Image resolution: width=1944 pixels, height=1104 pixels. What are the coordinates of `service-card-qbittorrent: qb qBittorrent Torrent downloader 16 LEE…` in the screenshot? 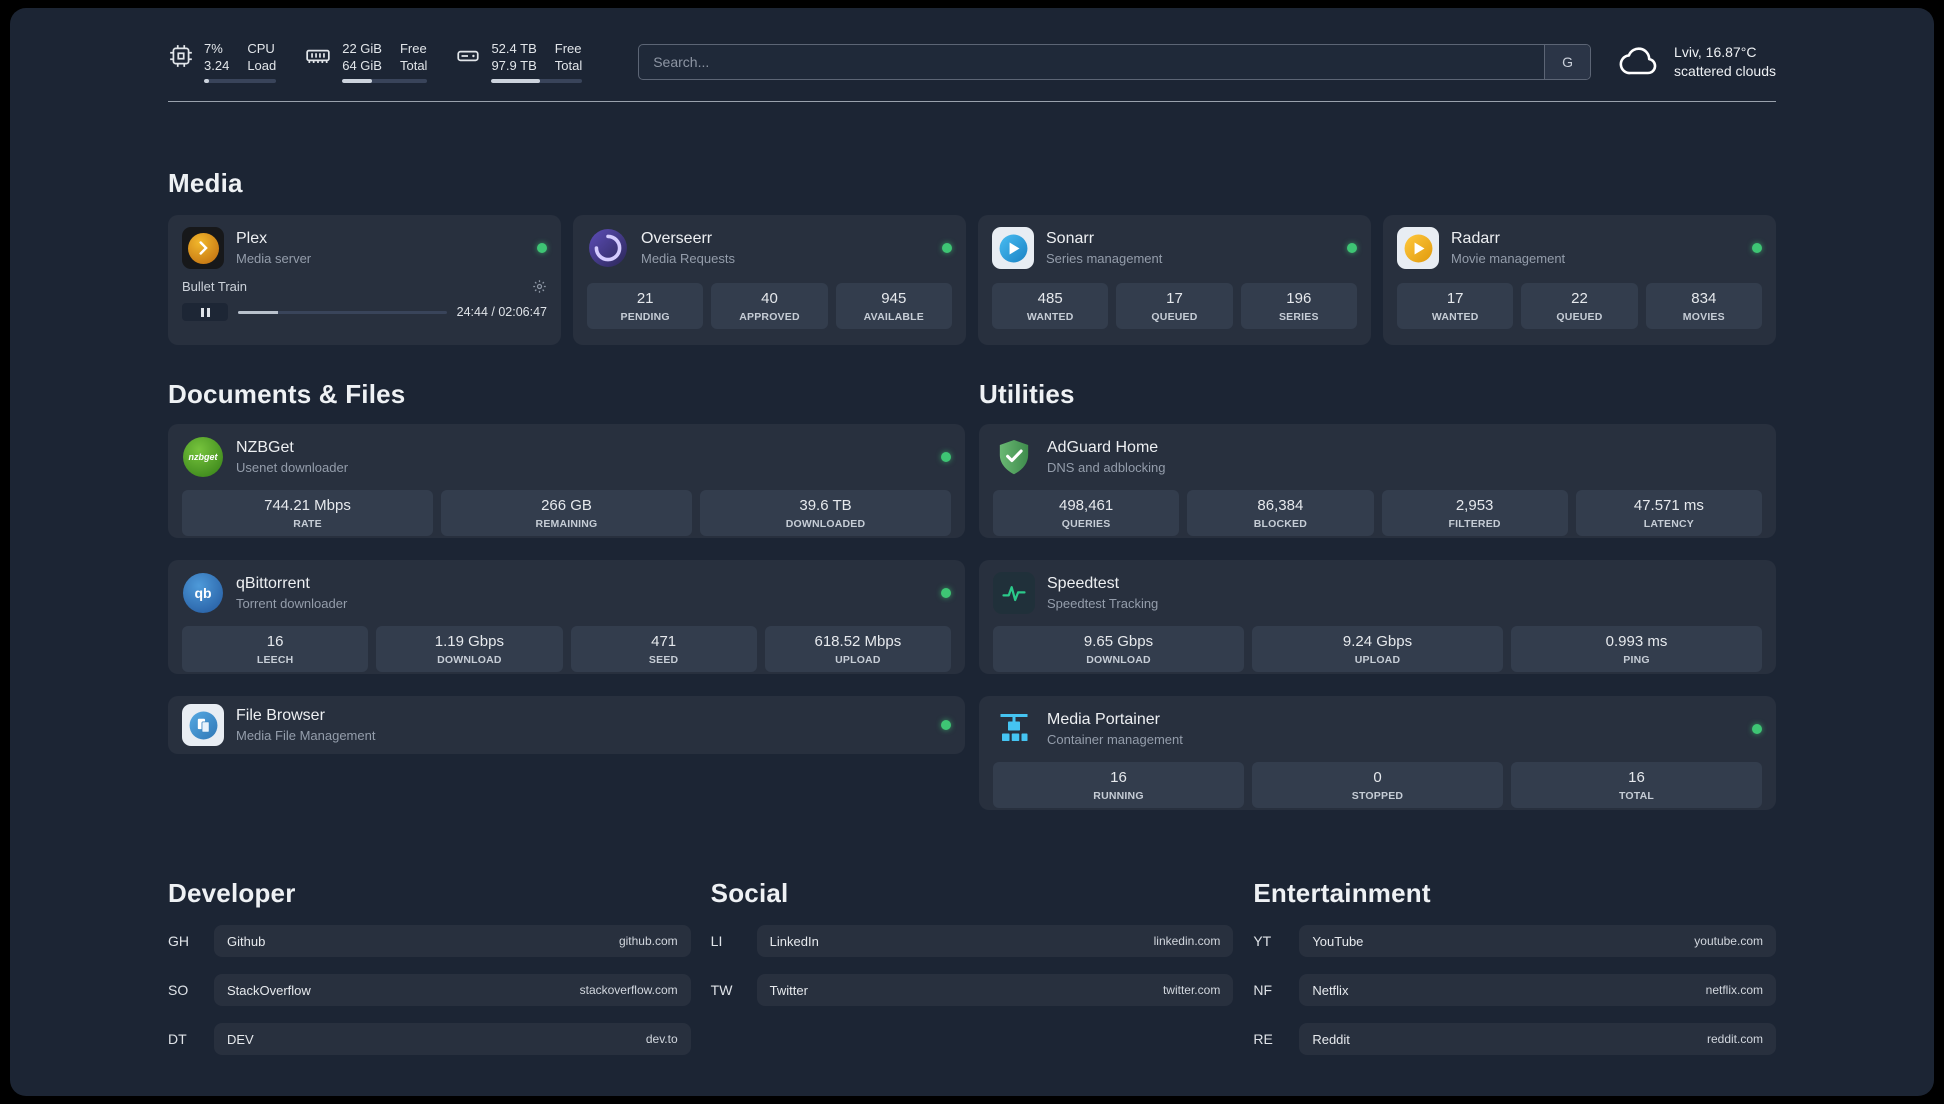 It's located at (566, 617).